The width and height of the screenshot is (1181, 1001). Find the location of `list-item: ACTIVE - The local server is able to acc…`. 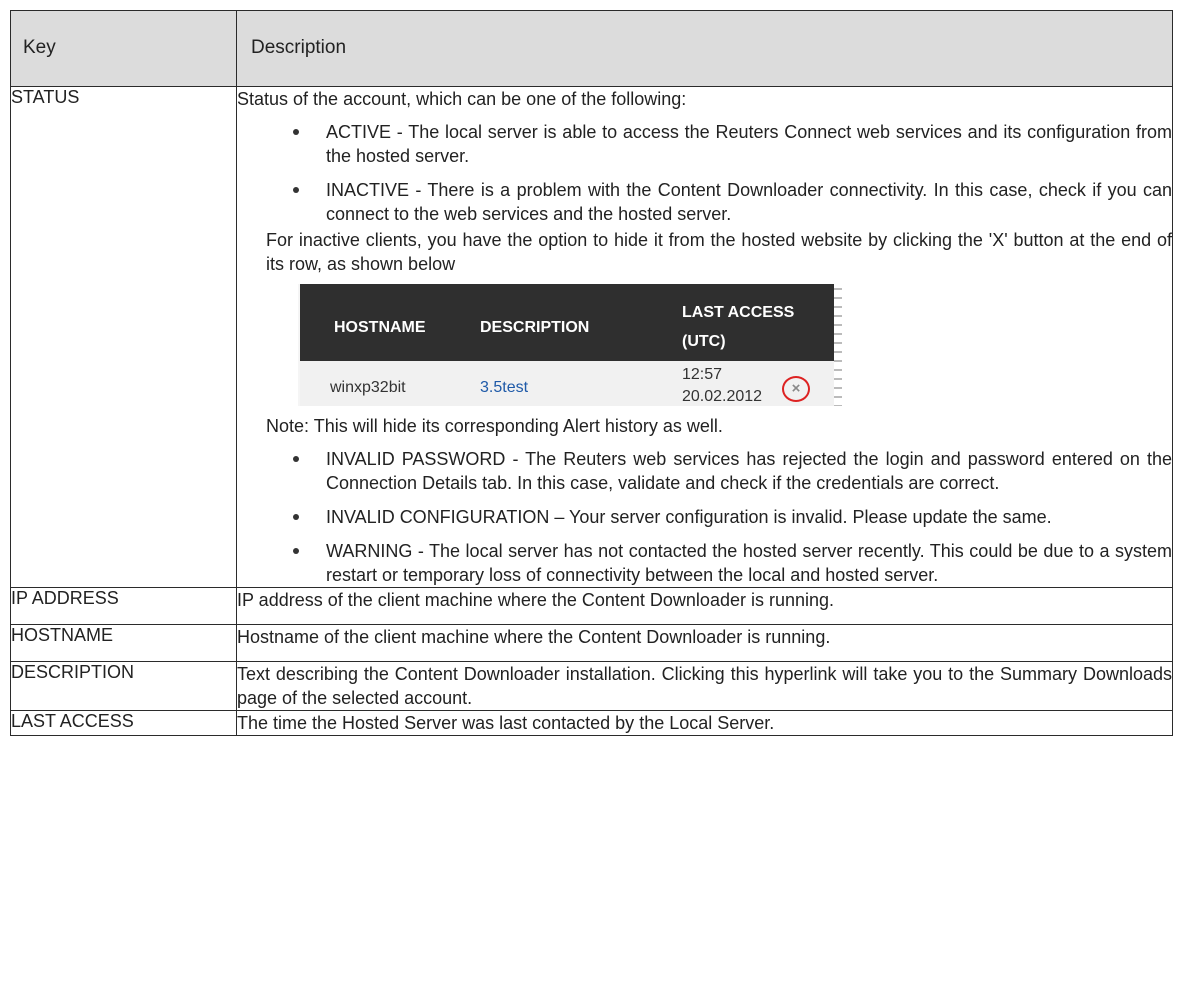

list-item: ACTIVE - The local server is able to acc… is located at coordinates (704, 144).